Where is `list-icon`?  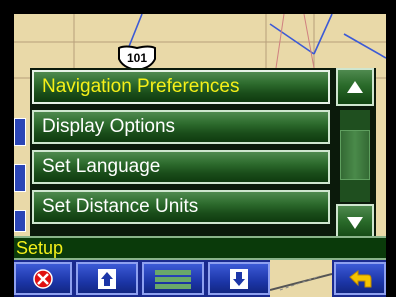
list-icon is located at coordinates (173, 279).